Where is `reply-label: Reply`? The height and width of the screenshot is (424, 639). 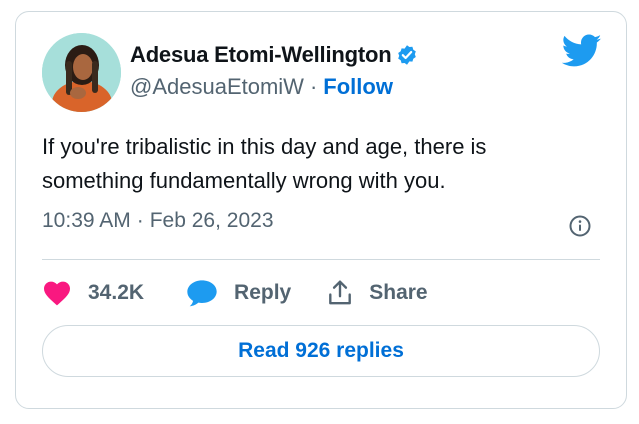
reply-label: Reply is located at coordinates (263, 292).